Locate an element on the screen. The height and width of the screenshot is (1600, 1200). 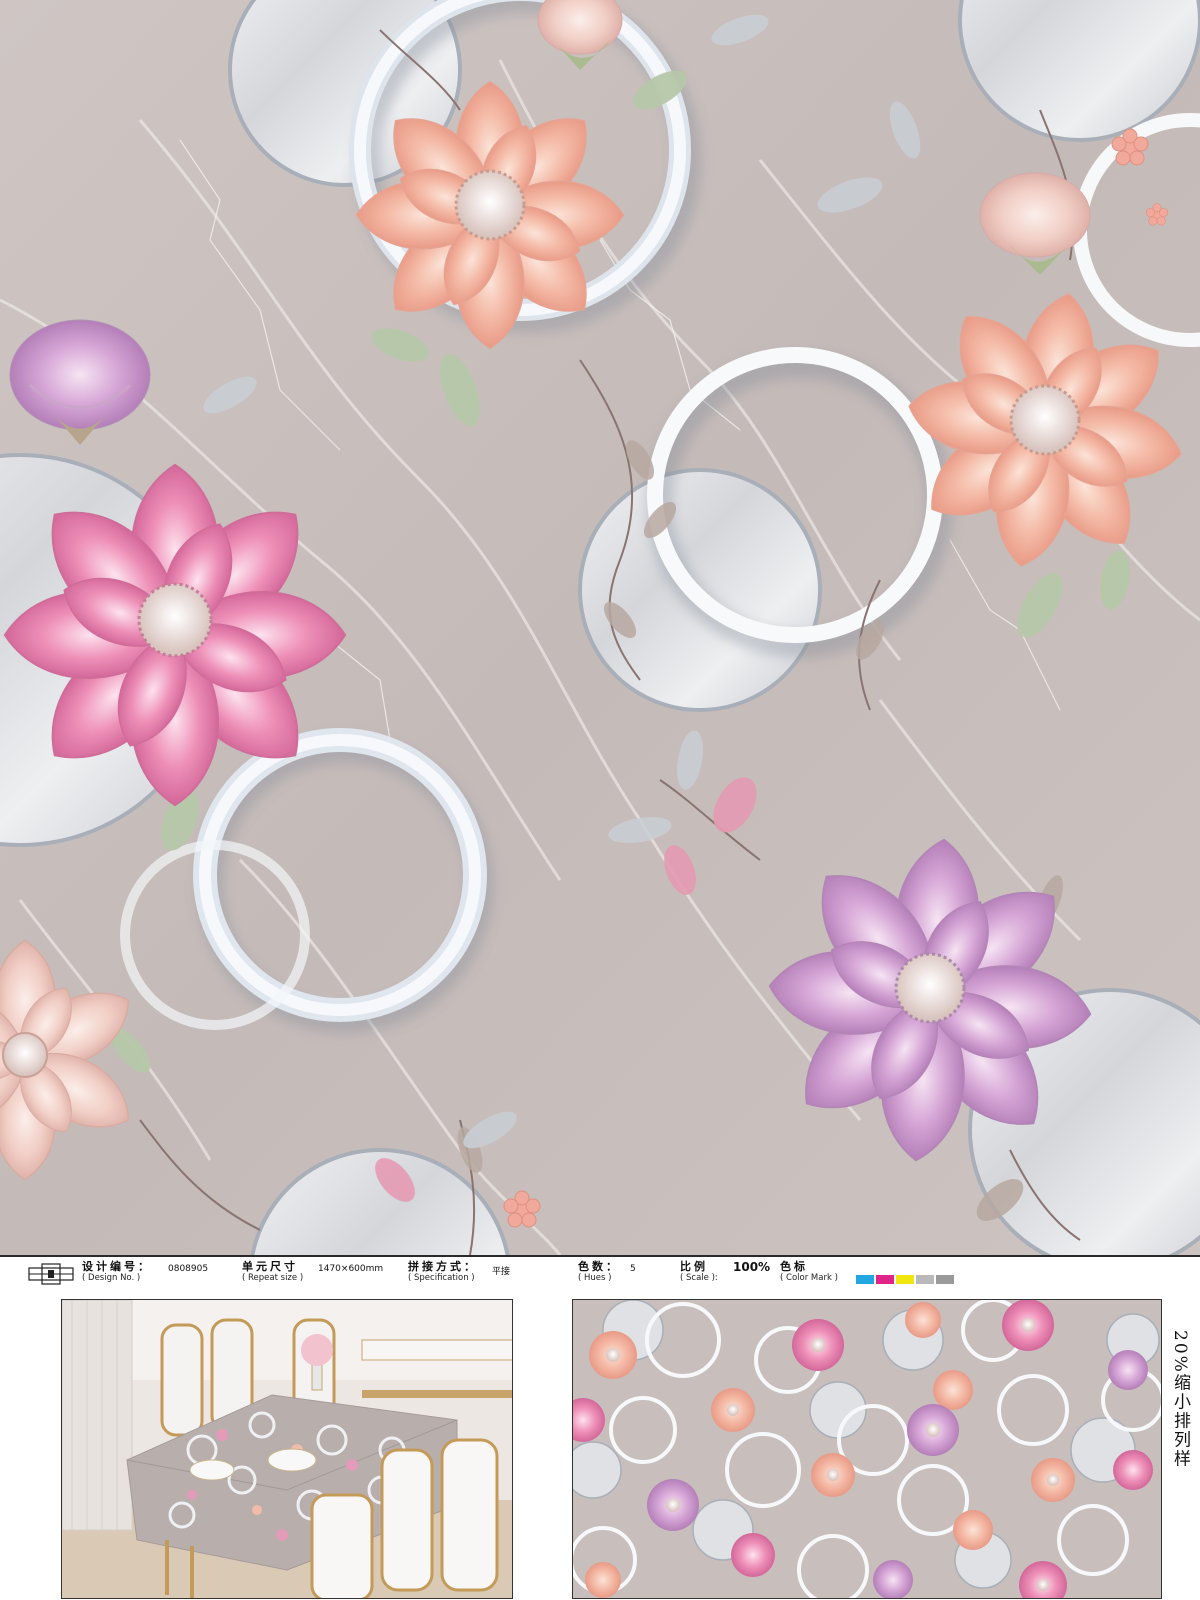
color-mark-chips is located at coordinates (905, 1279).